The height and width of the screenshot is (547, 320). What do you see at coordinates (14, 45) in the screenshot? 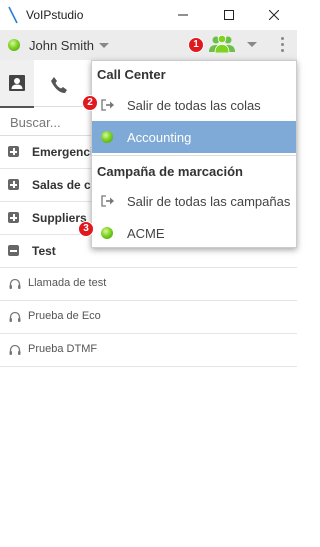
I see `user-status-icon` at bounding box center [14, 45].